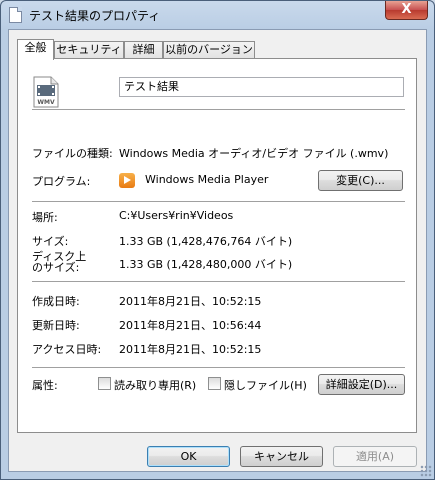 This screenshot has height=480, width=435. Describe the element at coordinates (188, 456) in the screenshot. I see `ok-button: OK` at that location.